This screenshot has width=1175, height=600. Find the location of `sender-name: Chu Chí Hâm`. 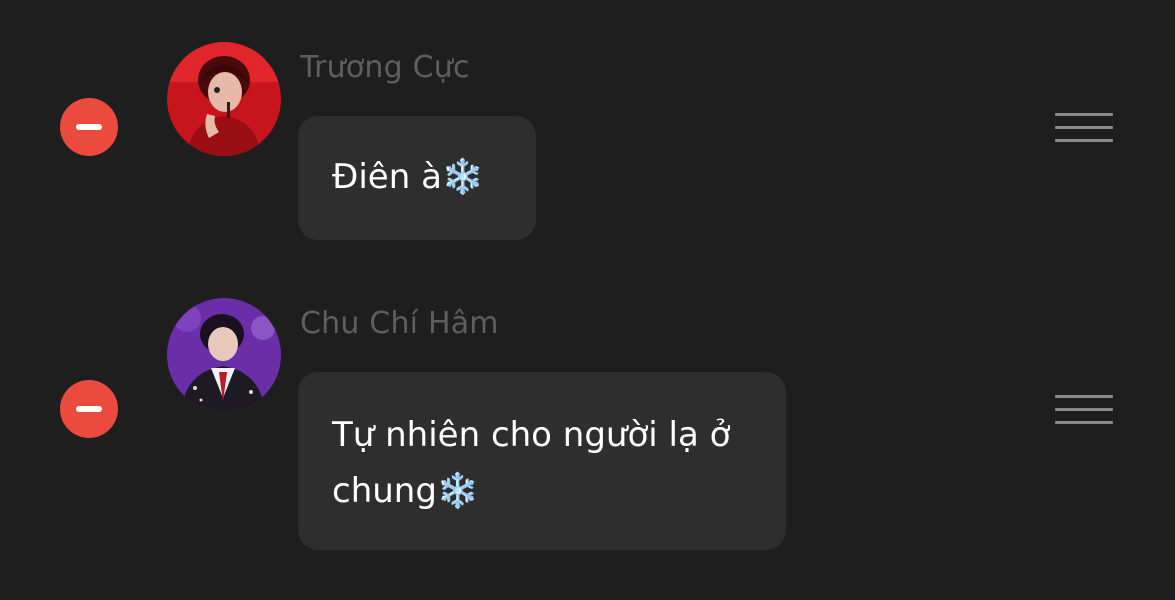

sender-name: Chu Chí Hâm is located at coordinates (399, 323).